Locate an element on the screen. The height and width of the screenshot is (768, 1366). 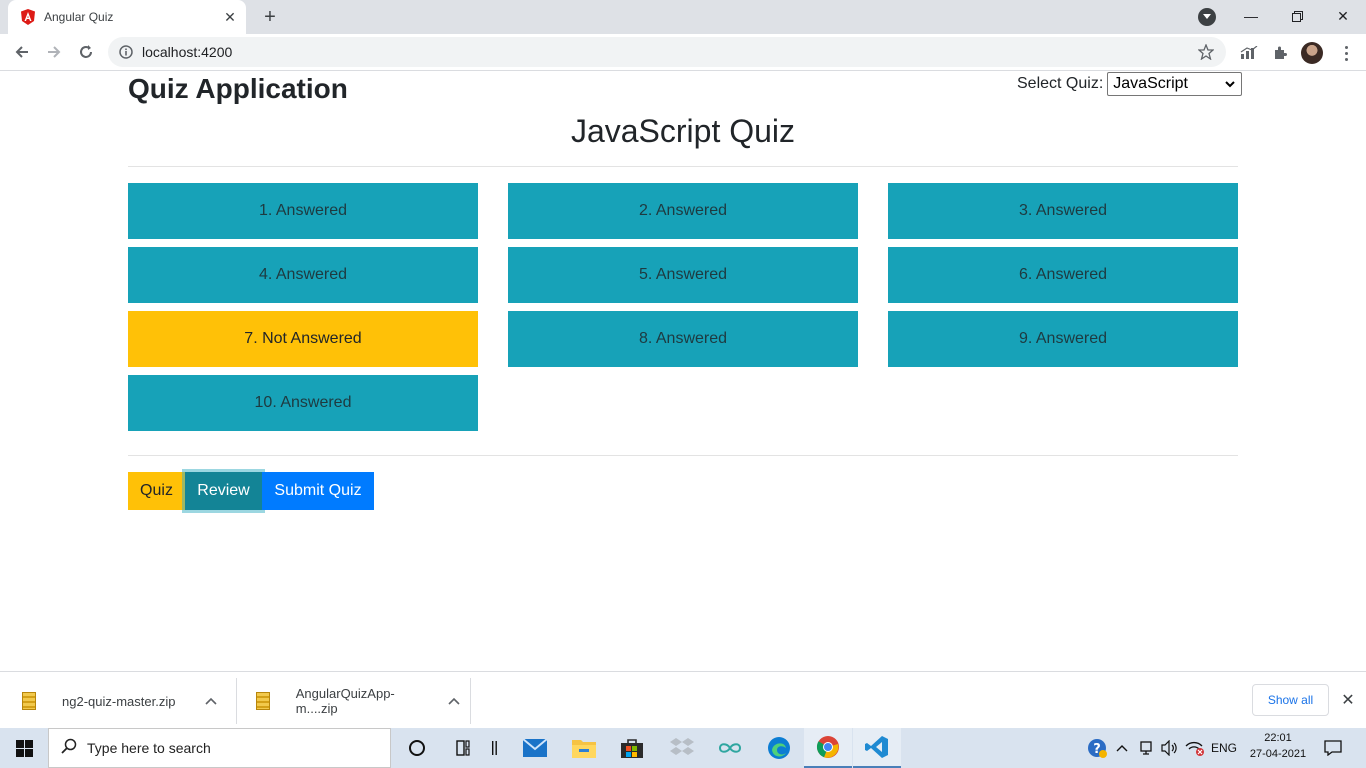
question-button-1: 1. Answered is located at coordinates (303, 211).